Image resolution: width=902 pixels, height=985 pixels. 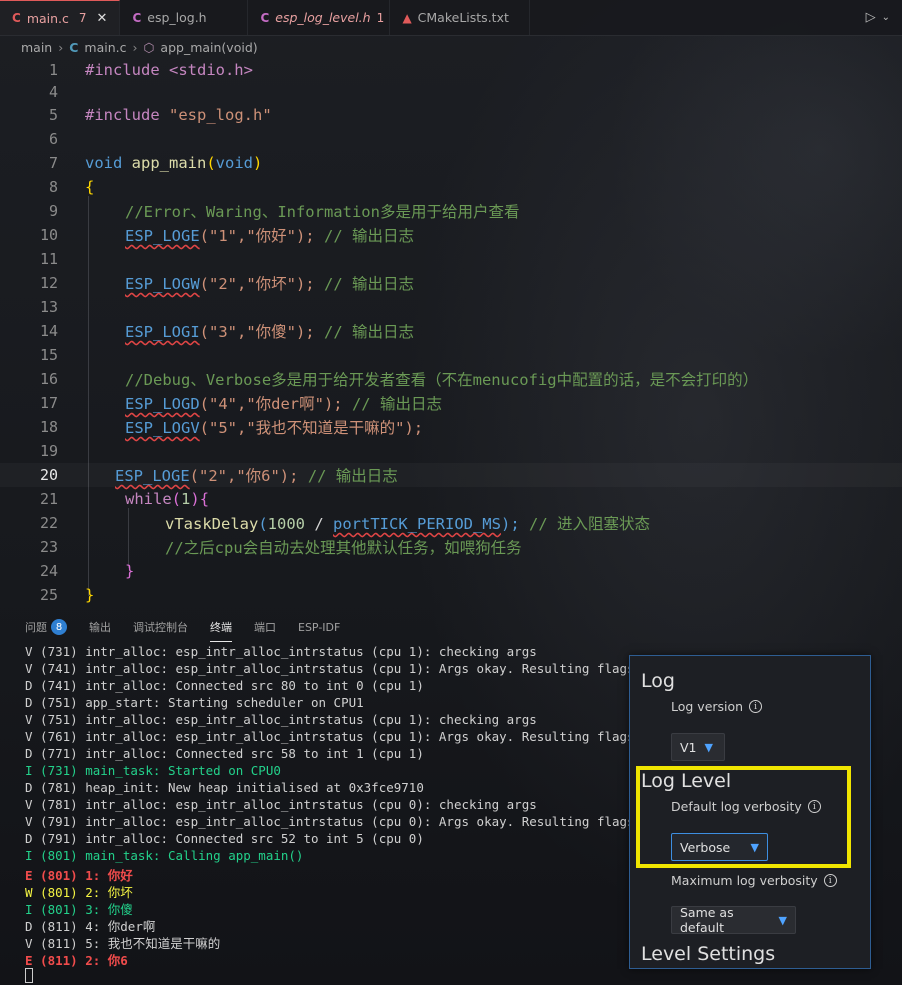 I want to click on code-line: 9 //Error、Waring、Information多是用于给用户查看, so click(x=451, y=211).